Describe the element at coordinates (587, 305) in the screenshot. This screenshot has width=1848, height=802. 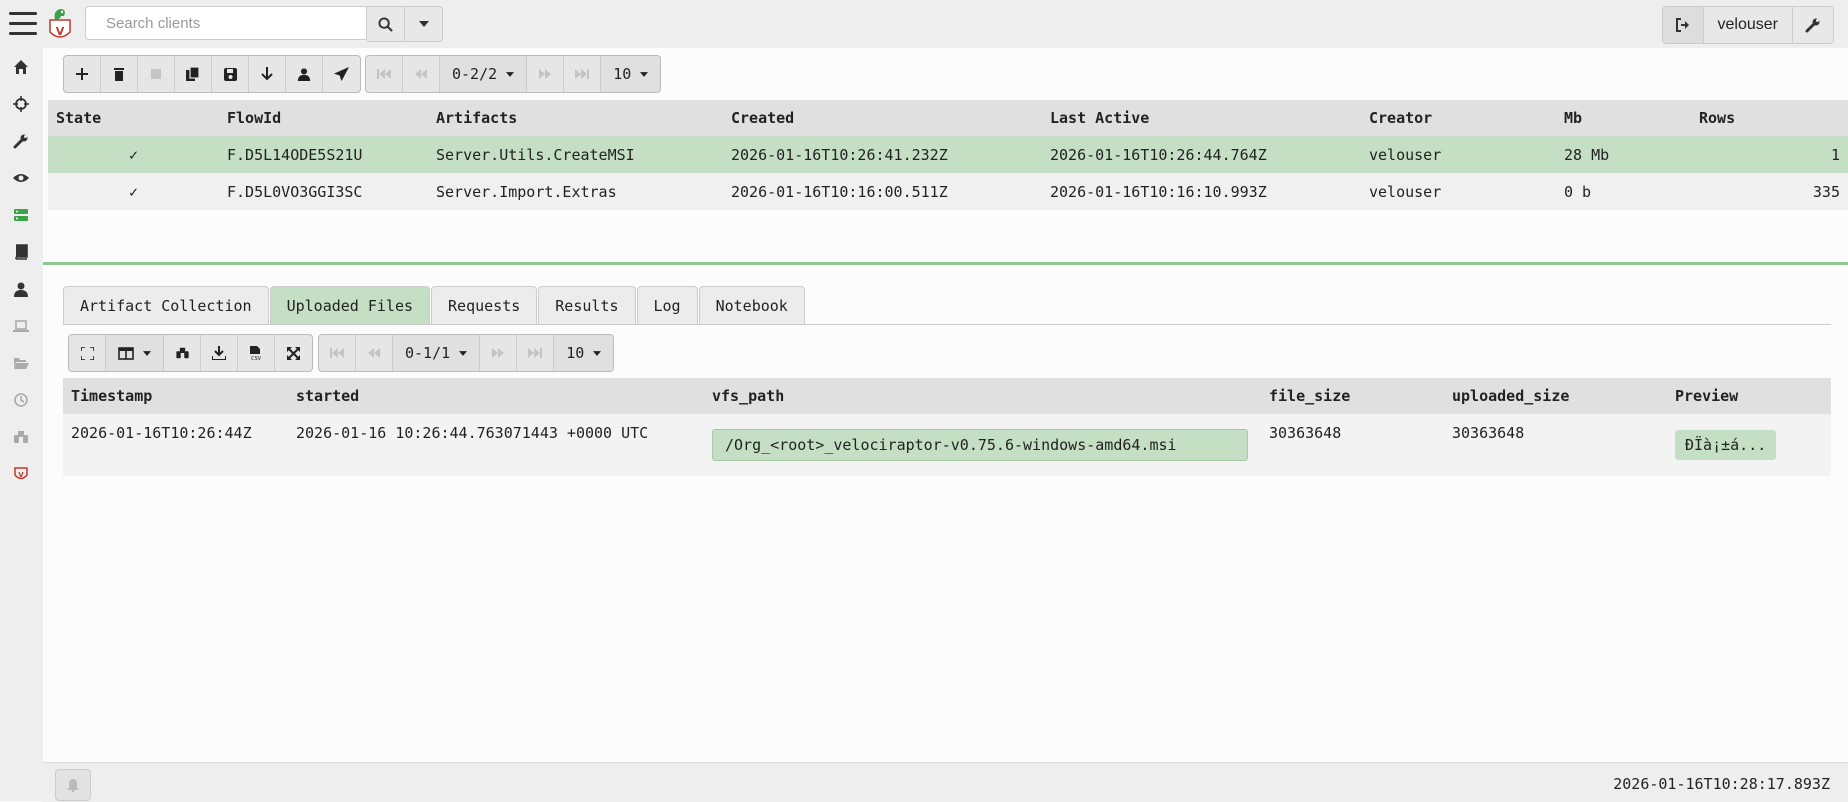
I see `tab-results: Results` at that location.